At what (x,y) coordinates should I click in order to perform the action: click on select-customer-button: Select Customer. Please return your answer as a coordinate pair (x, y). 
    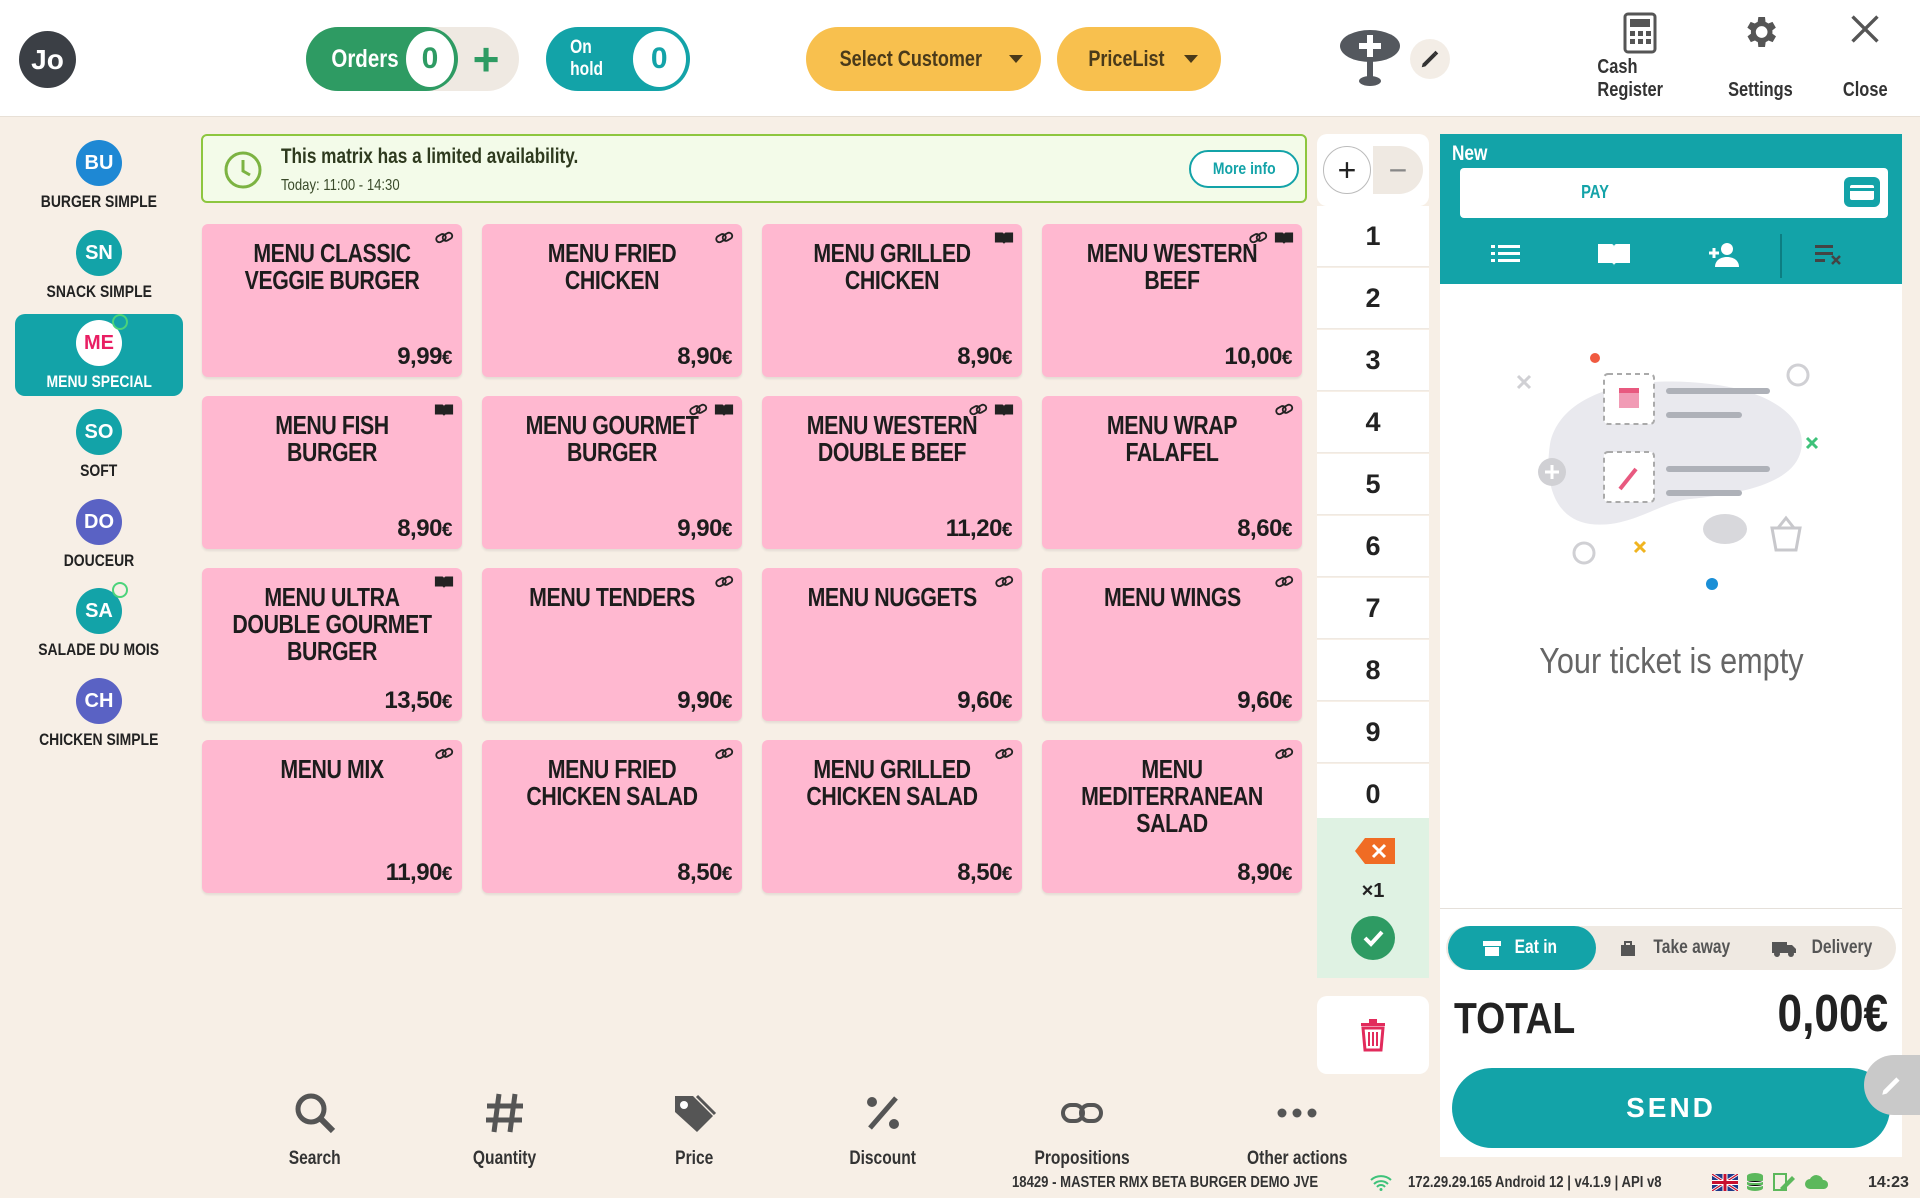
    Looking at the image, I should click on (923, 59).